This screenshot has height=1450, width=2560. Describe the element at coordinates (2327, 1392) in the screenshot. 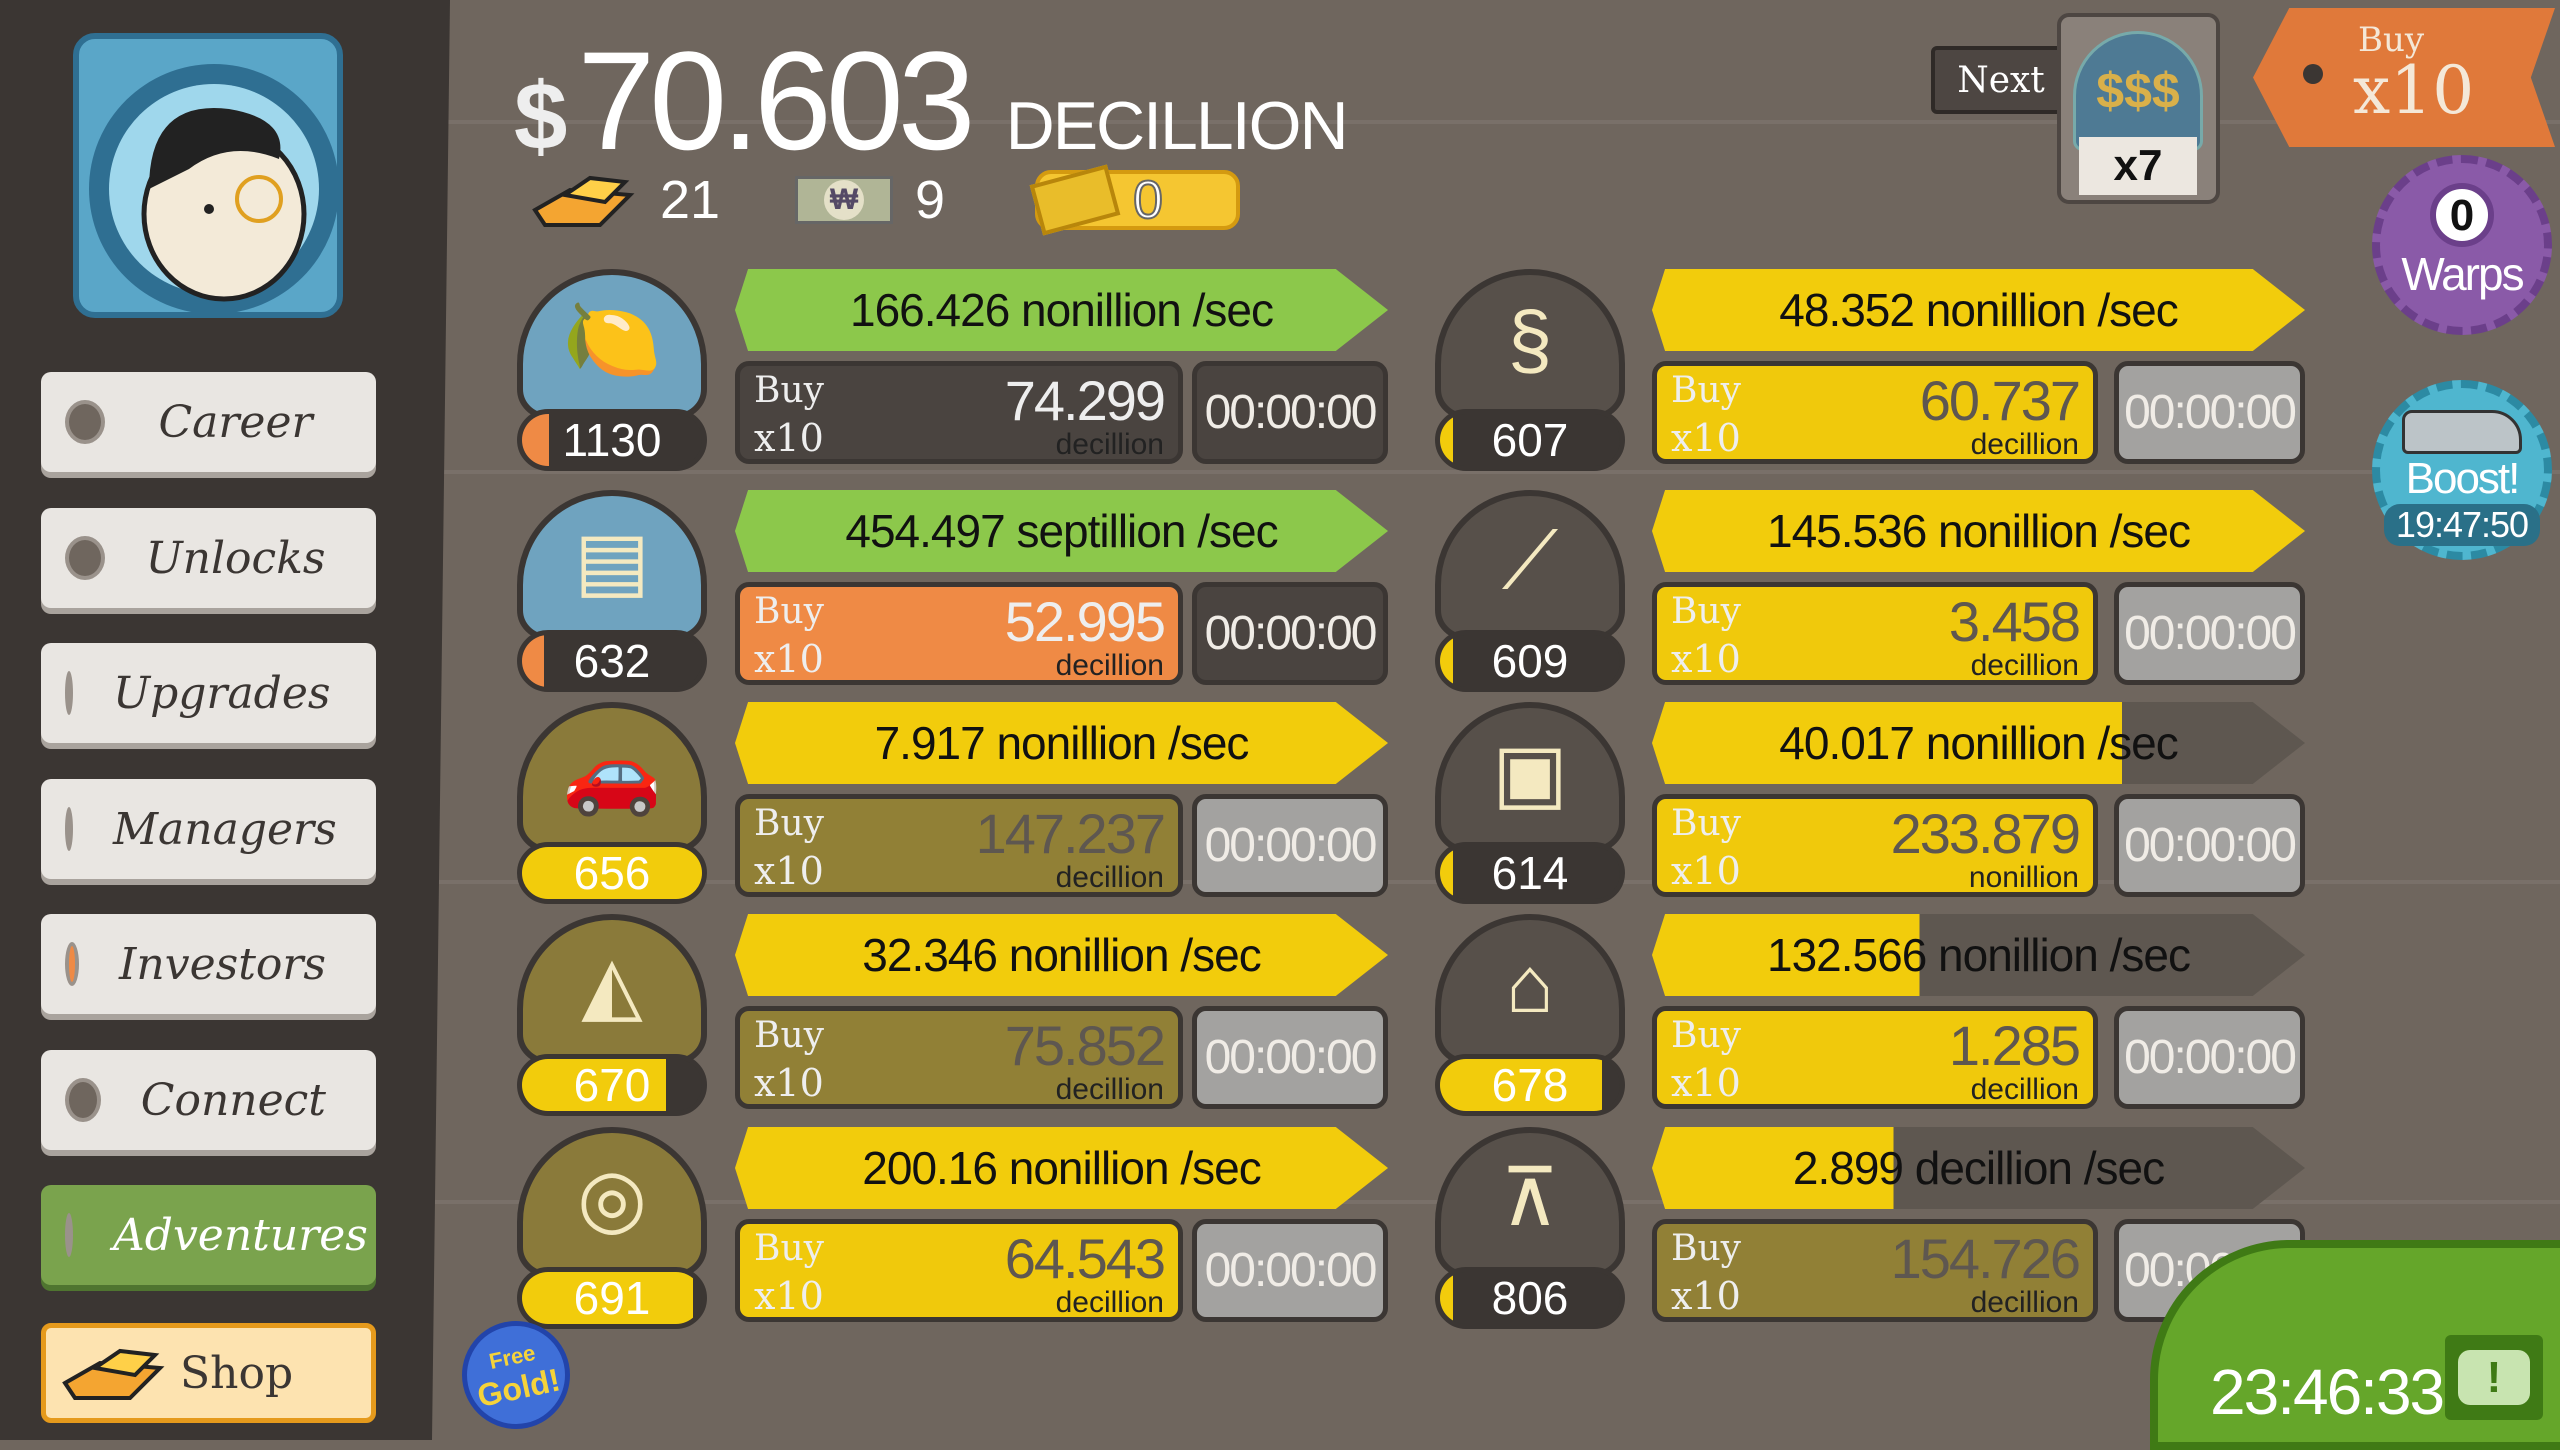

I see `ad-timer: 23:46:33` at that location.